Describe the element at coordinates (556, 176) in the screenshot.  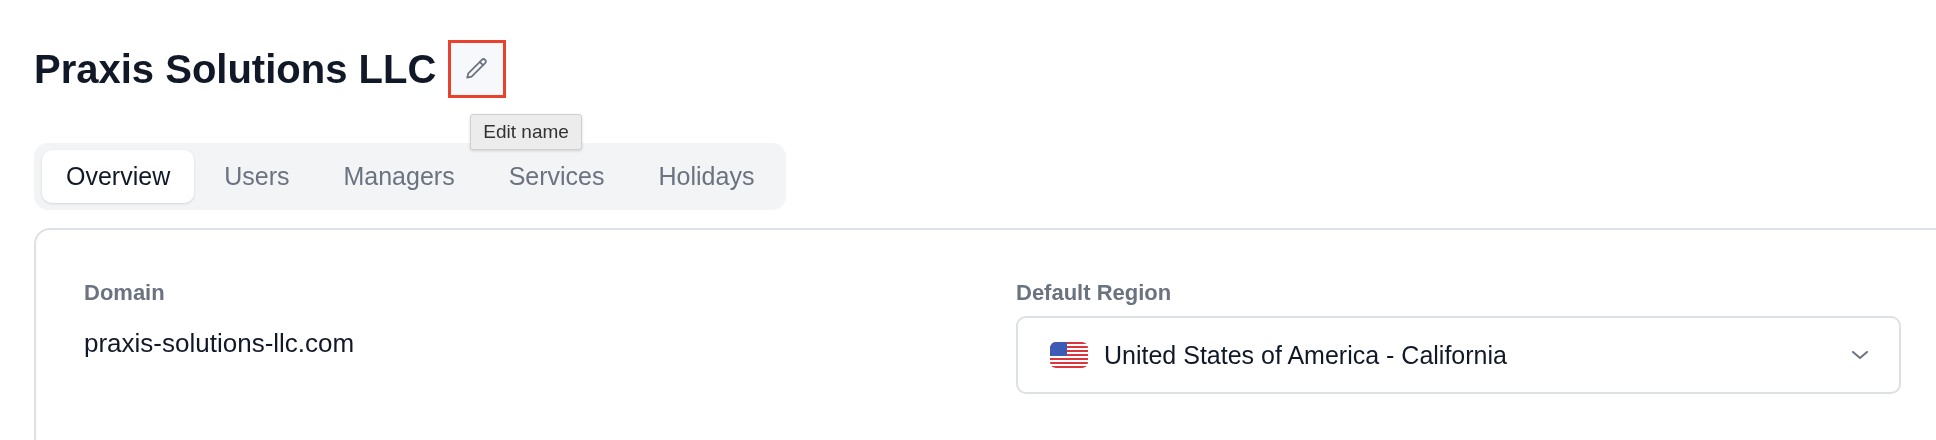
I see `tab: Services` at that location.